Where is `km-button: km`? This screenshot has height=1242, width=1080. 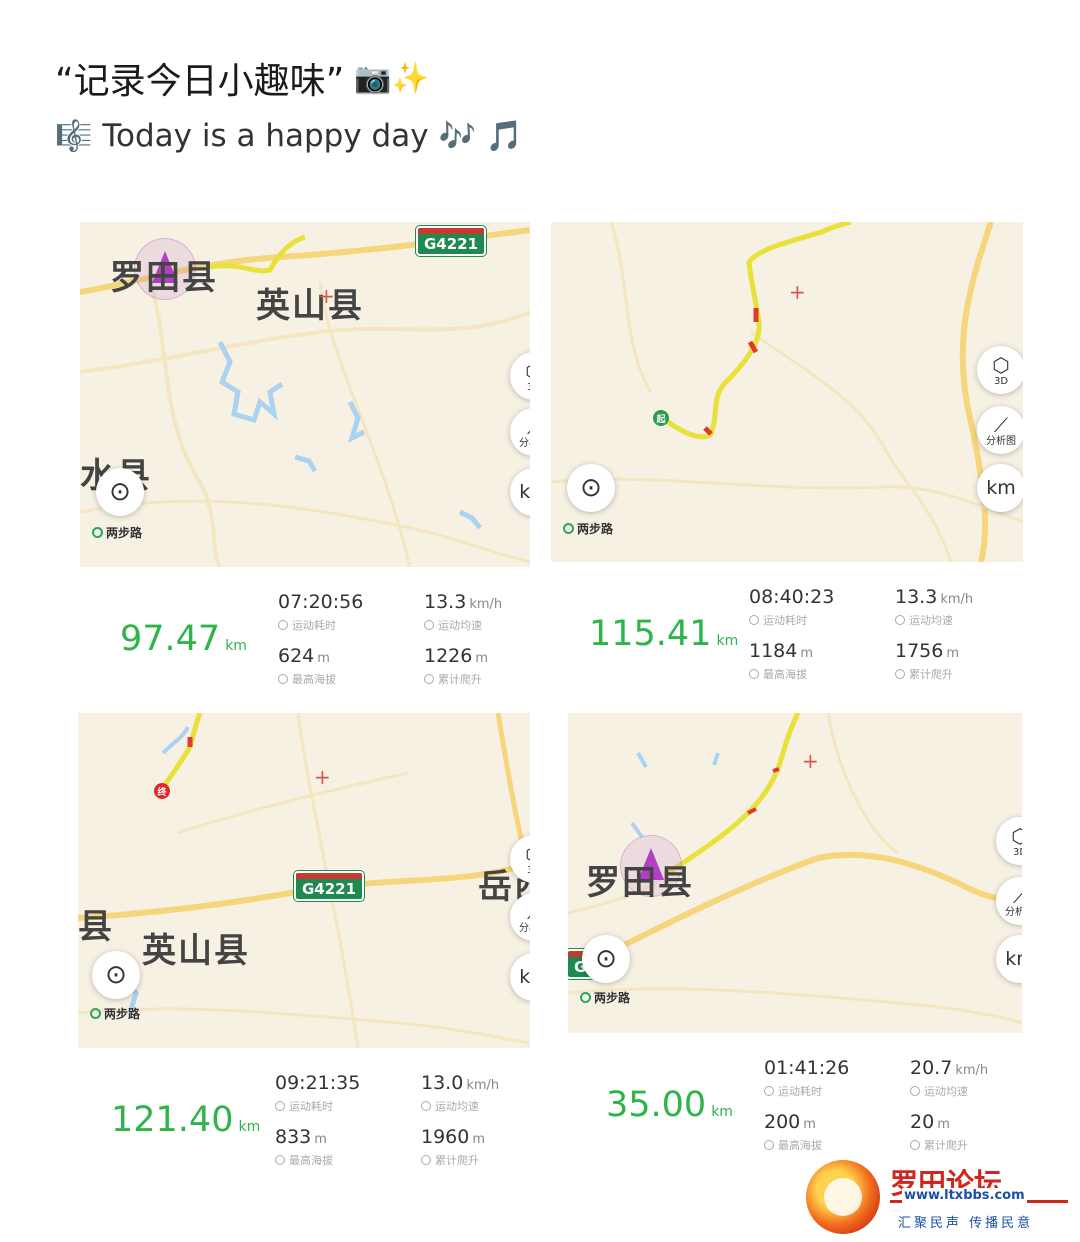 km-button: km is located at coordinates (1000, 488).